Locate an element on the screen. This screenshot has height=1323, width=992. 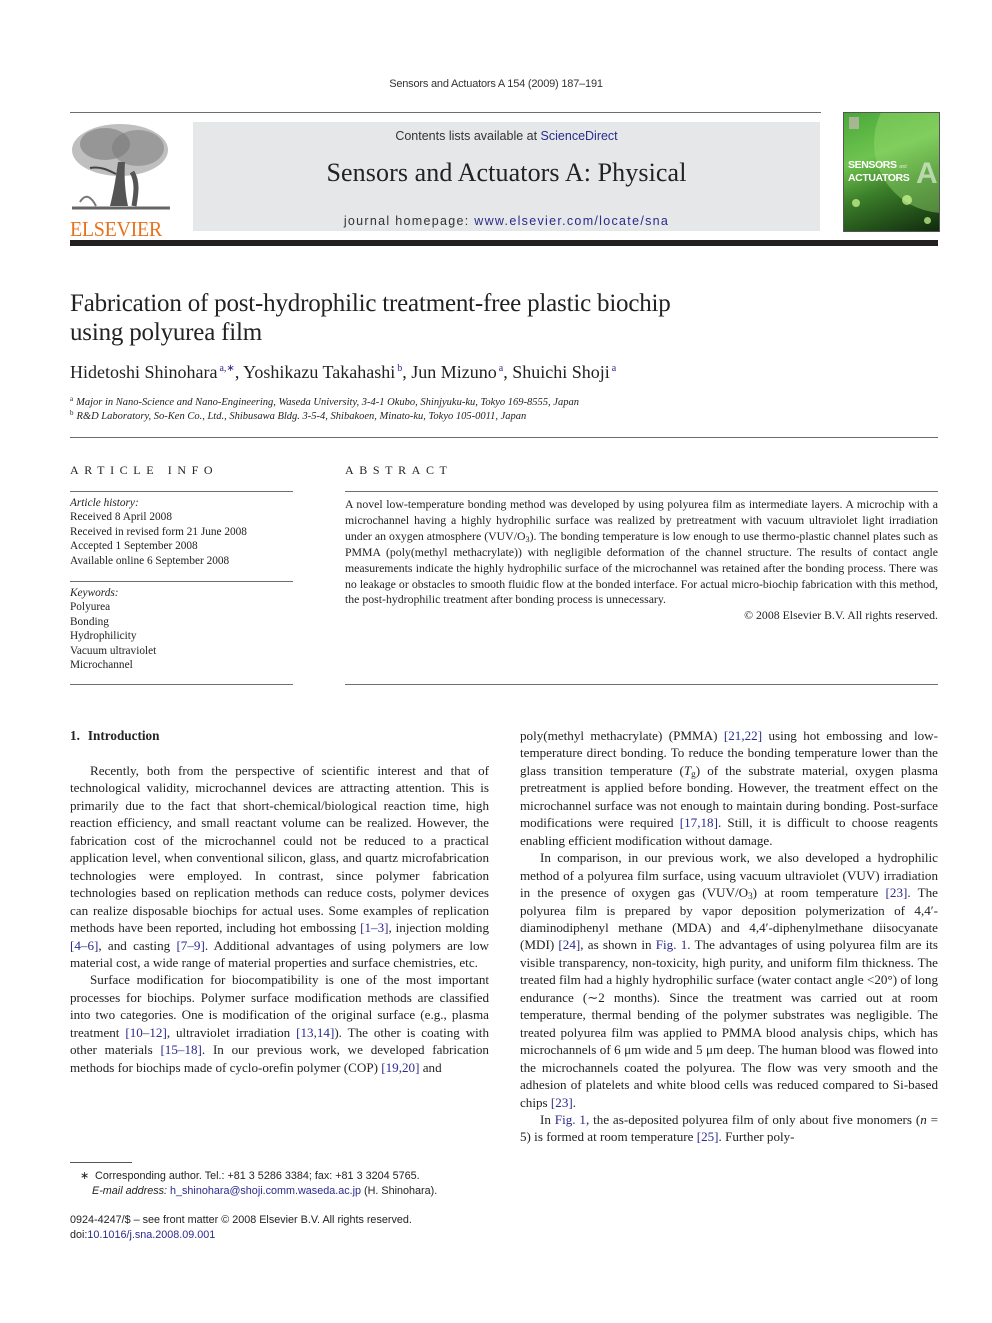
author: Hidetoshi Shinohara a,∗ is located at coordinates (152, 372).